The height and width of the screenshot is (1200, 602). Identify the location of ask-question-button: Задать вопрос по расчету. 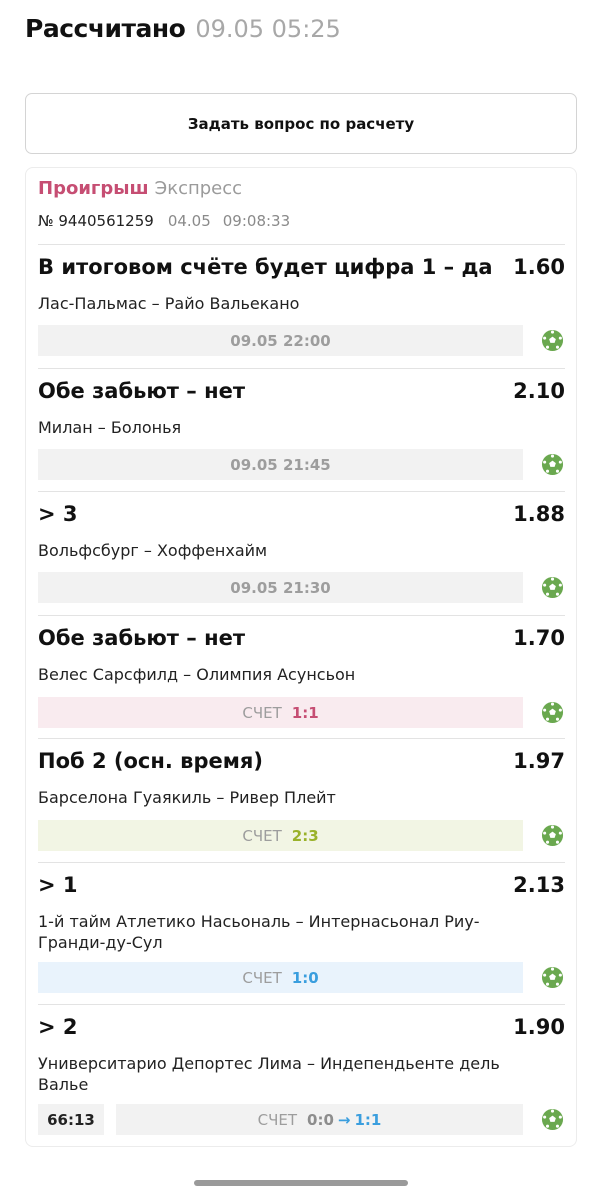
(301, 123).